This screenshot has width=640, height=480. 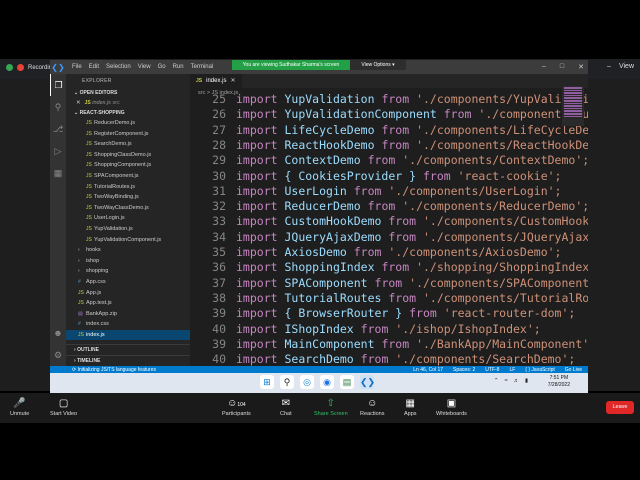 What do you see at coordinates (128, 360) in the screenshot?
I see `timeline-section: › TIMELINE` at bounding box center [128, 360].